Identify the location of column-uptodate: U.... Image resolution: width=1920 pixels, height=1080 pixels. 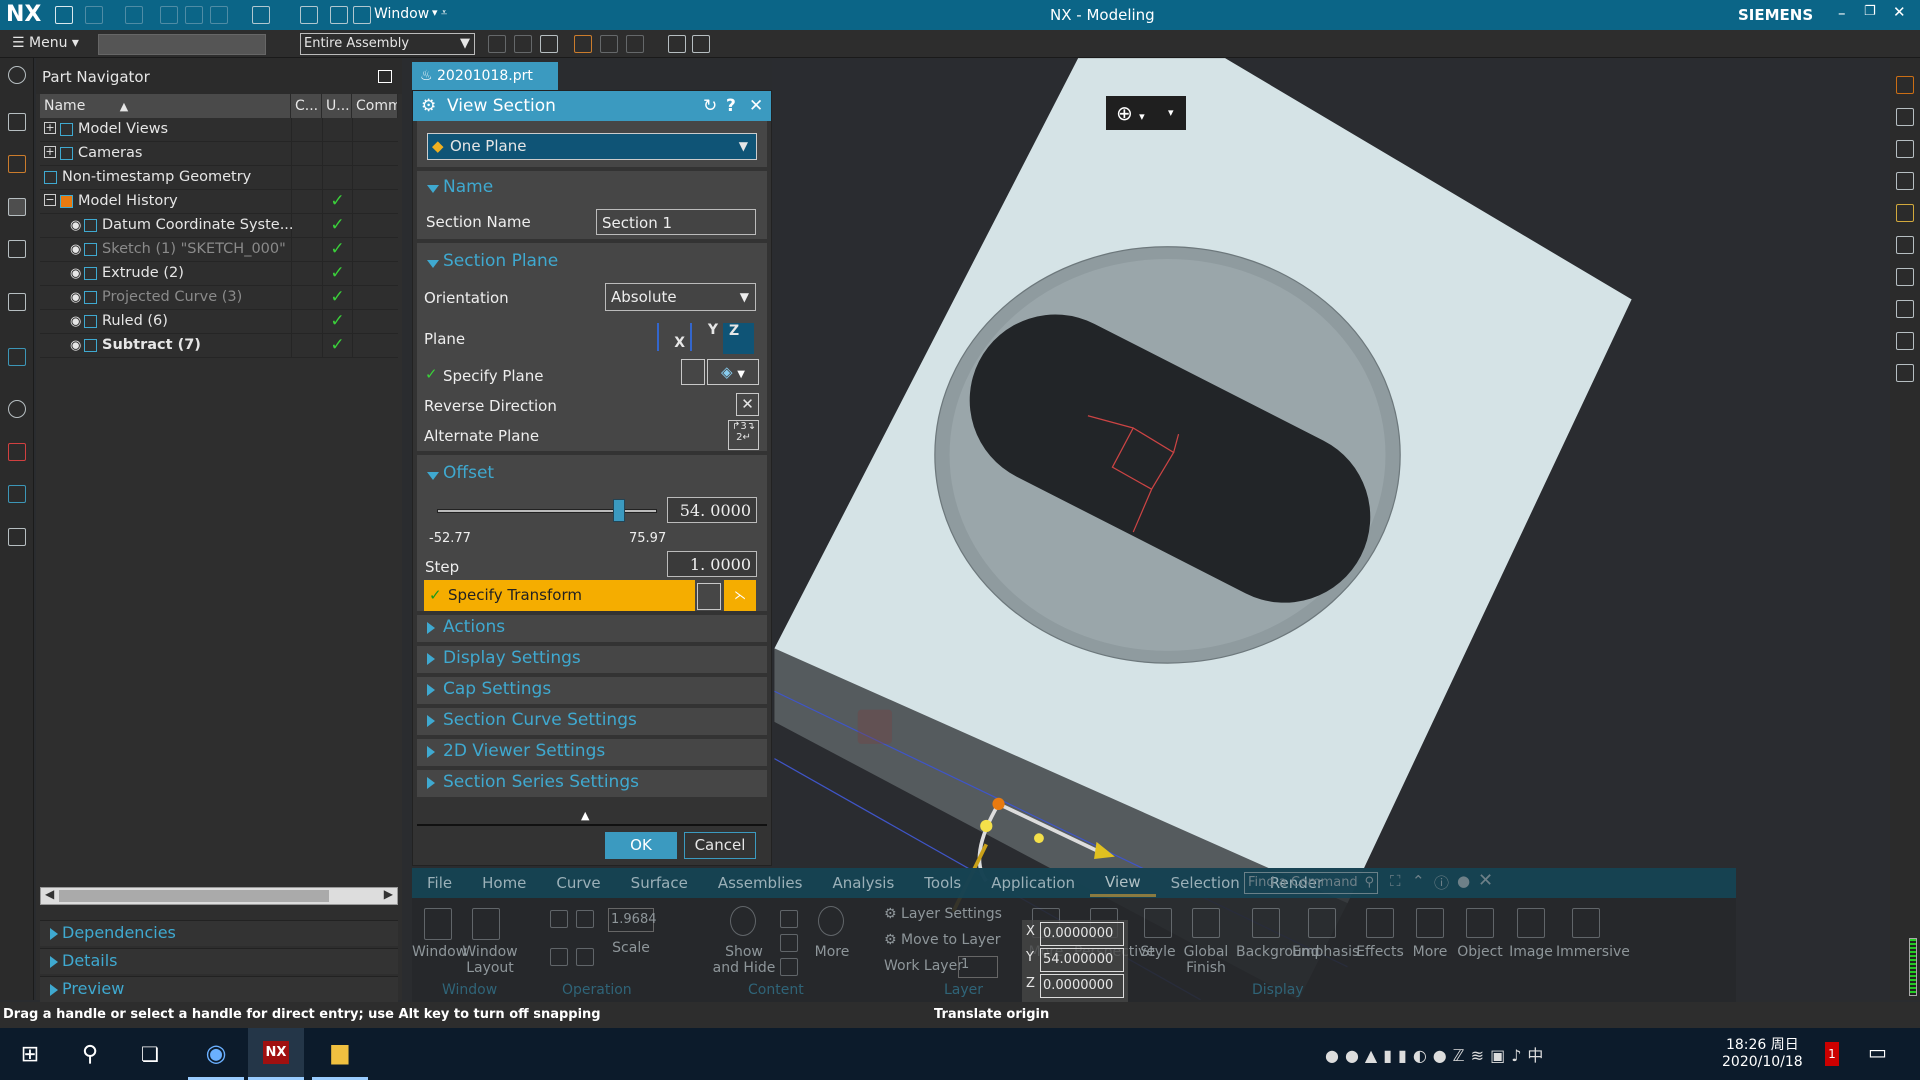
(337, 106).